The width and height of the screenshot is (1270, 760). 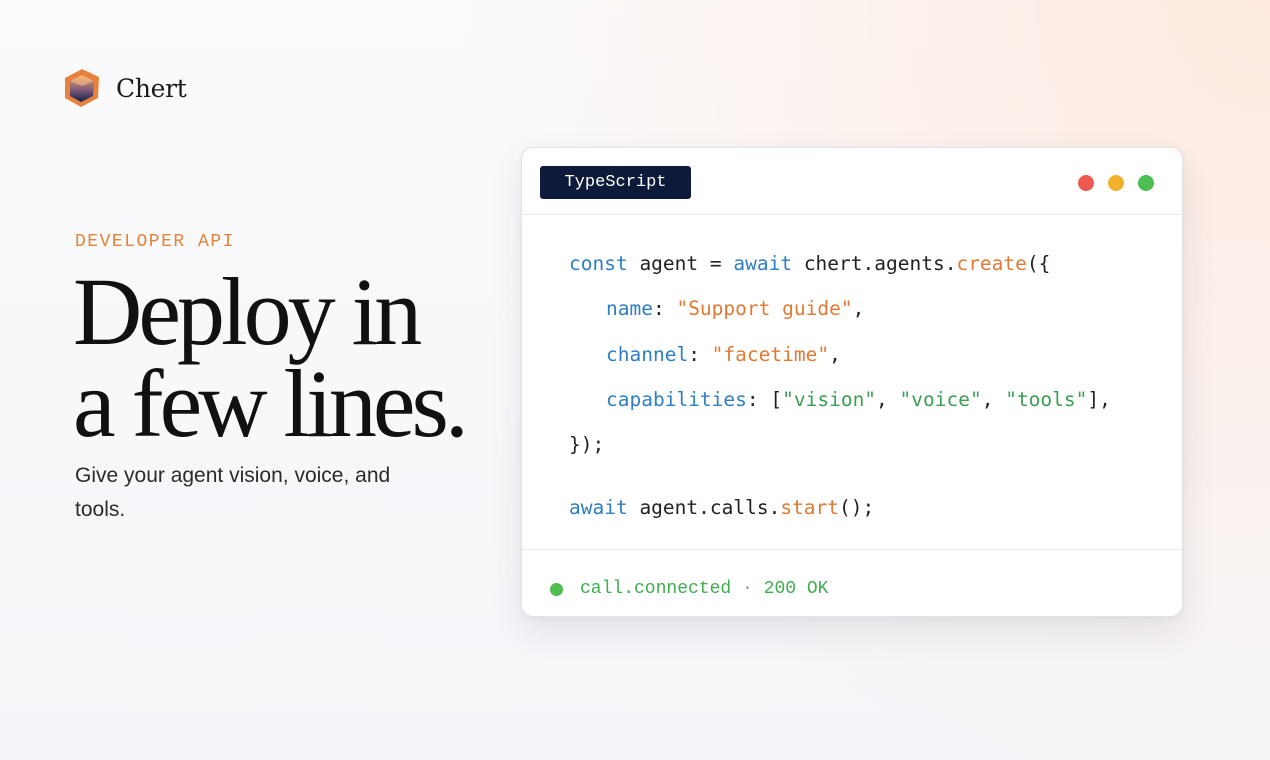 I want to click on maximize-dot-icon, so click(x=1146, y=183).